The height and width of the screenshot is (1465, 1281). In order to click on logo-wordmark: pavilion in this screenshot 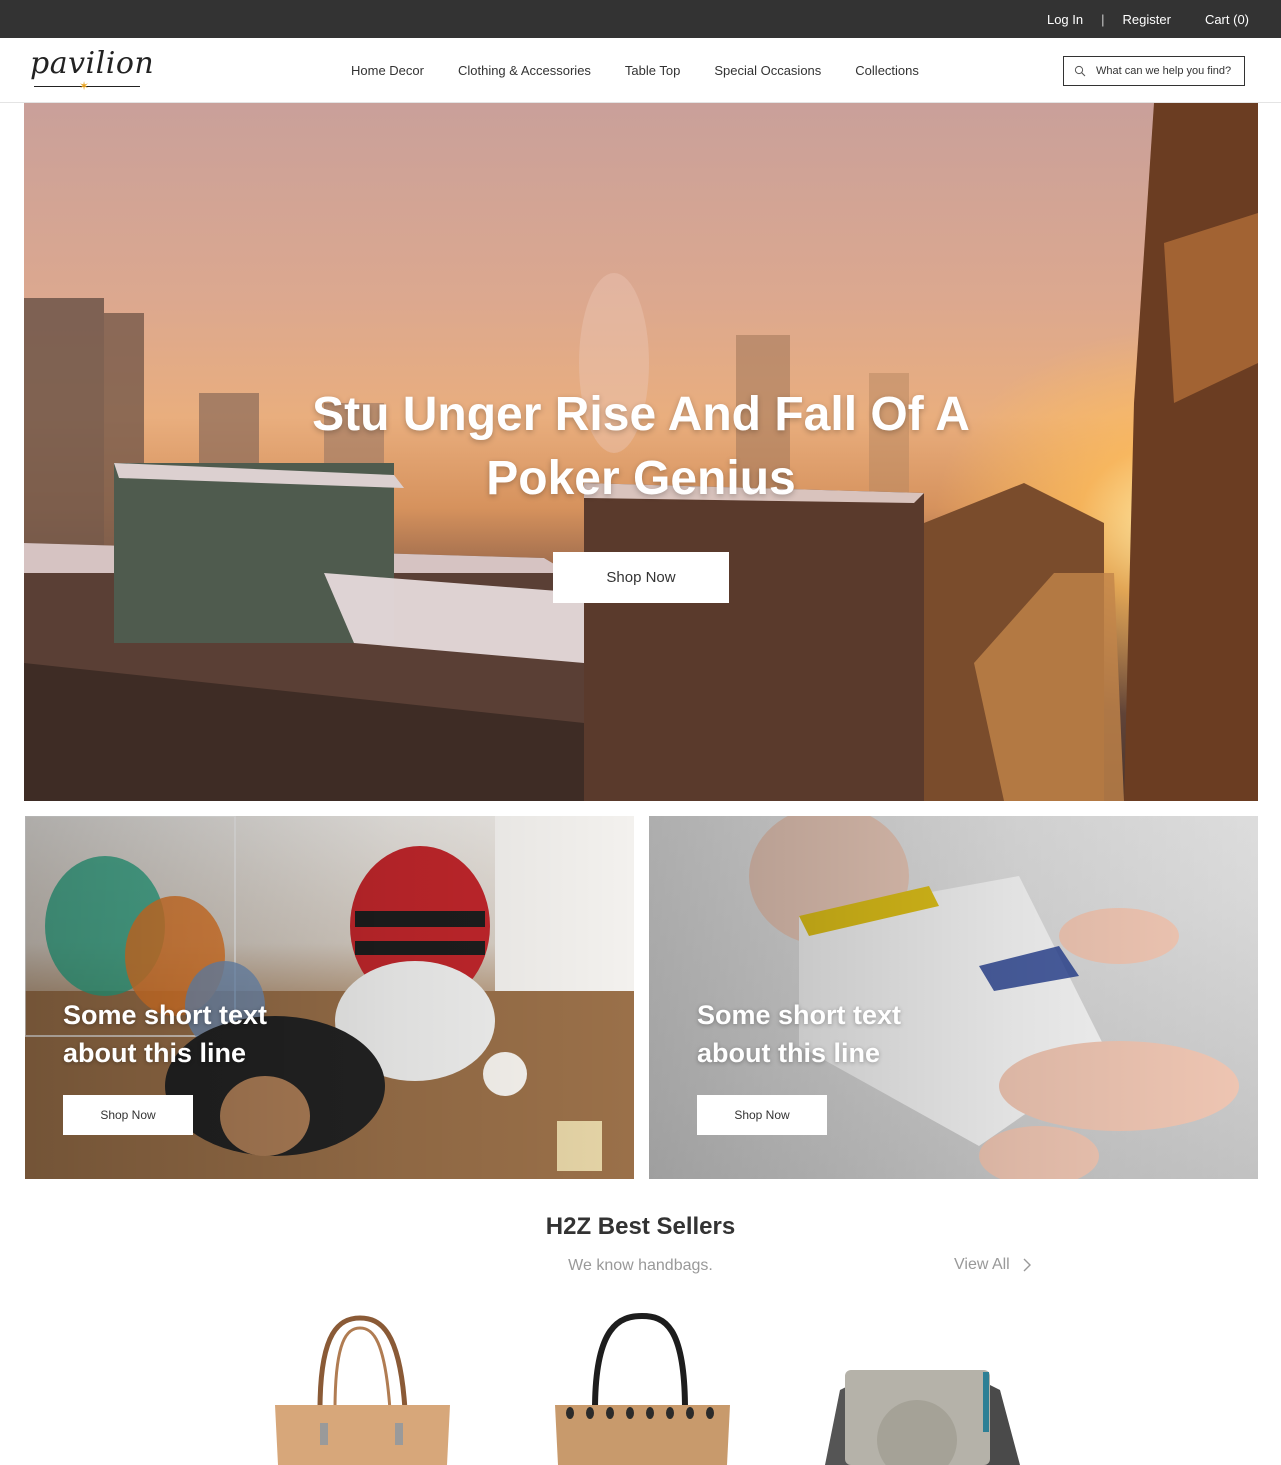, I will do `click(92, 63)`.